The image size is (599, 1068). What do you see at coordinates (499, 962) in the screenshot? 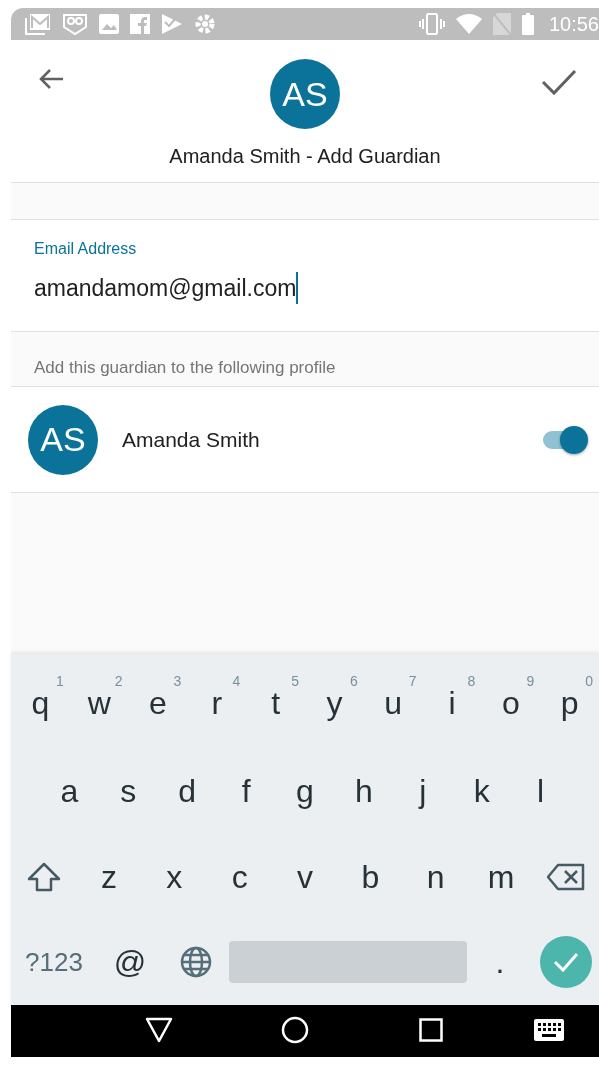
I see `keyboard-key: .` at bounding box center [499, 962].